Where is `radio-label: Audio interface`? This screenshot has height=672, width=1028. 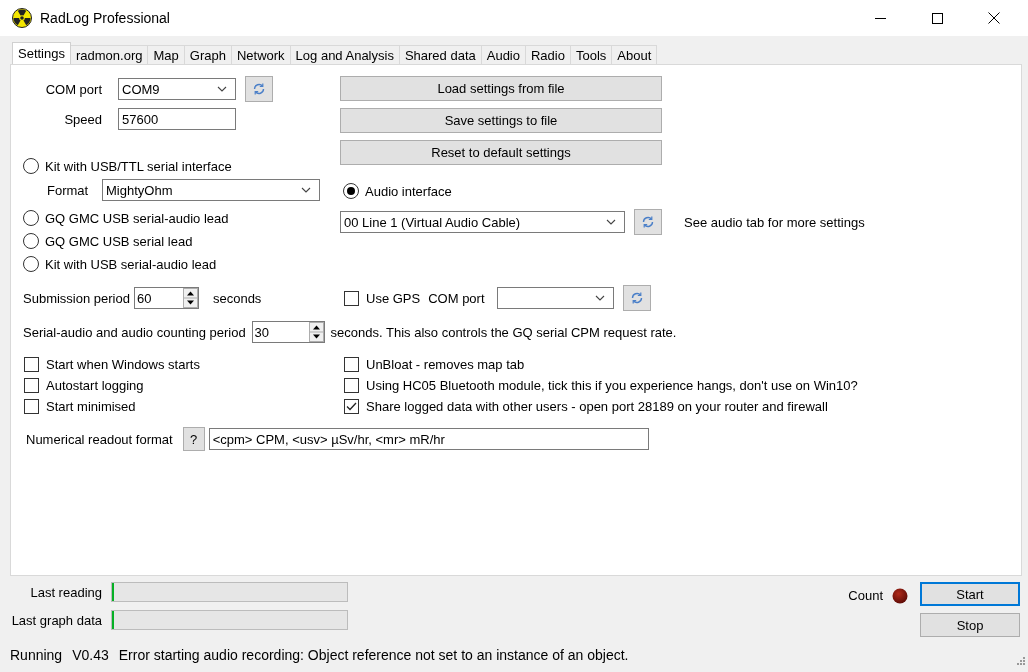 radio-label: Audio interface is located at coordinates (408, 191).